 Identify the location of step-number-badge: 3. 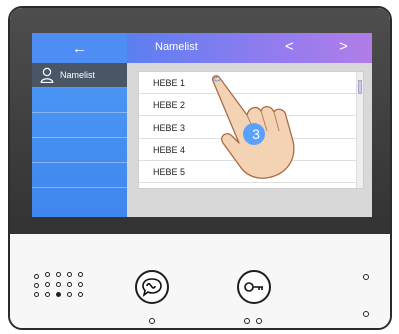
(256, 134).